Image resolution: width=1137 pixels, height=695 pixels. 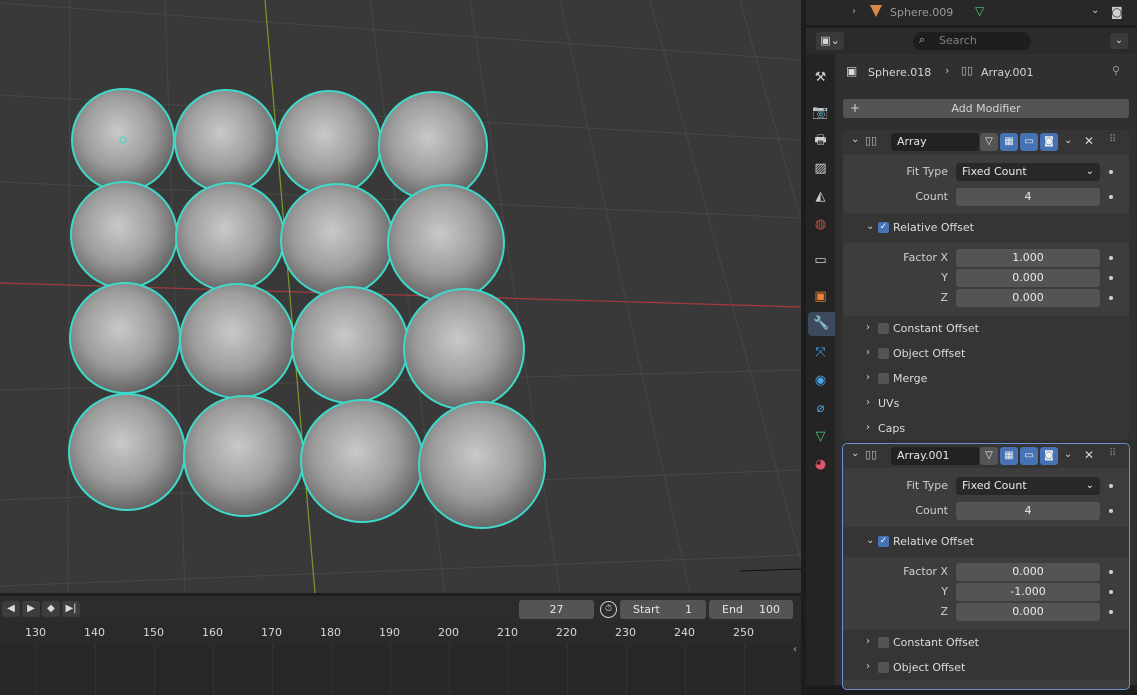 I want to click on jump-end-icon: ▶|, so click(x=71, y=609).